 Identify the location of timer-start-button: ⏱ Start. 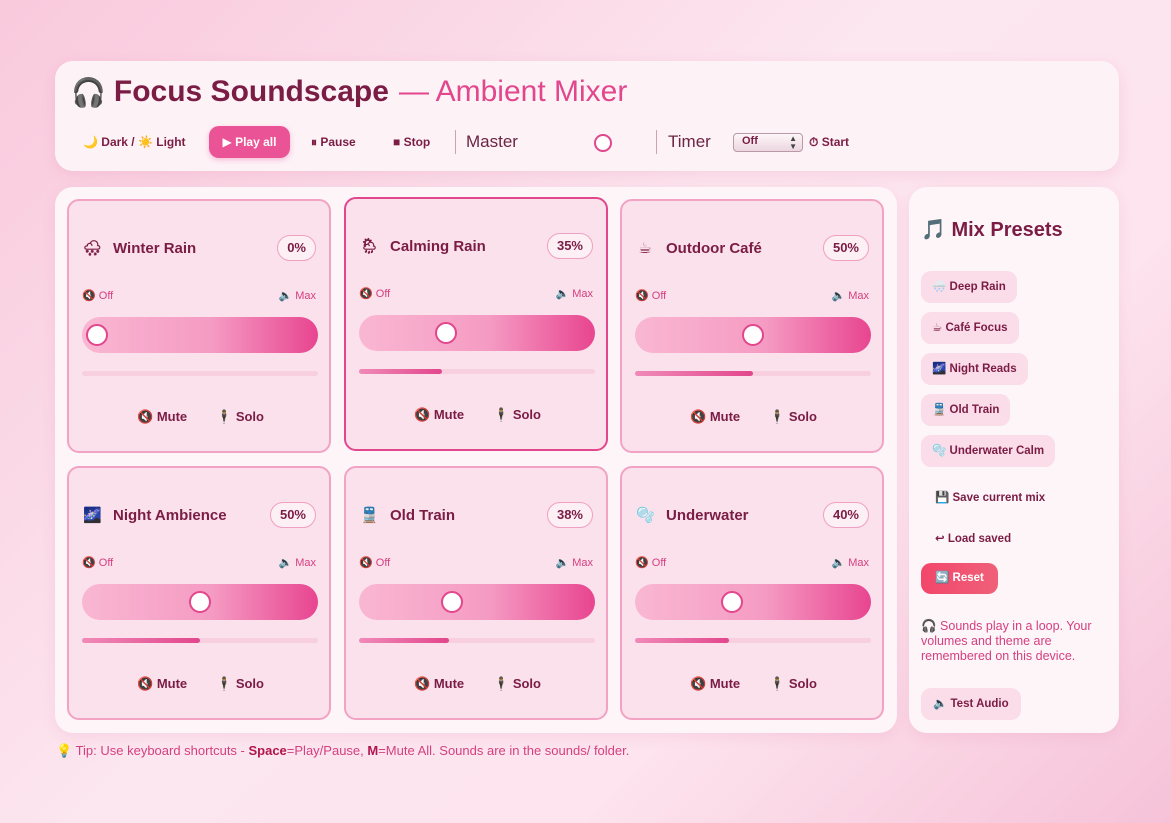
(829, 142).